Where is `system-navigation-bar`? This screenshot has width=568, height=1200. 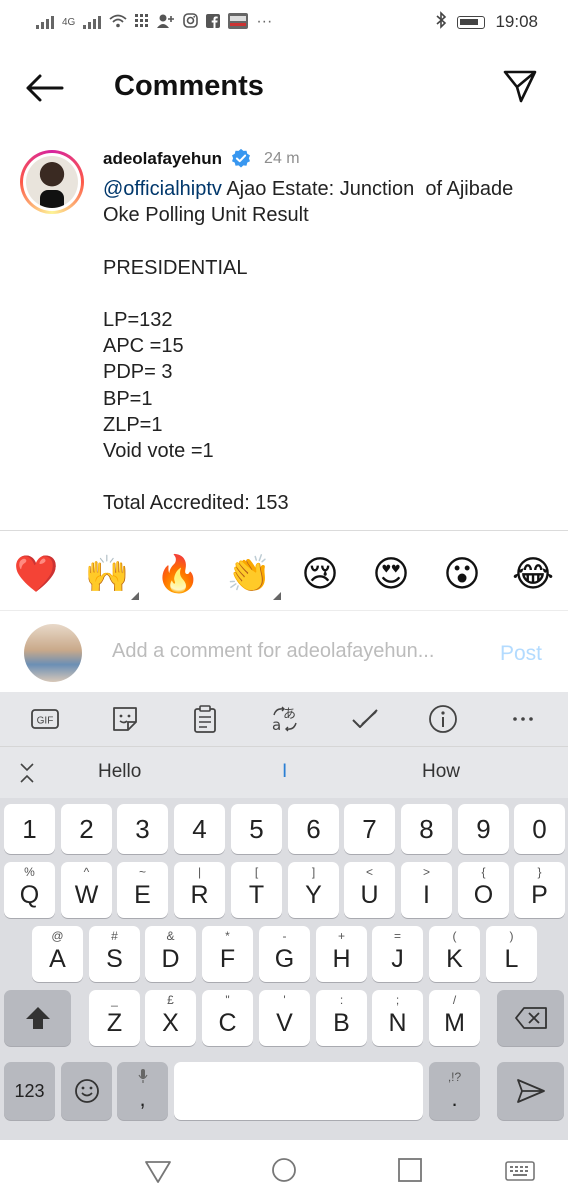 system-navigation-bar is located at coordinates (284, 1170).